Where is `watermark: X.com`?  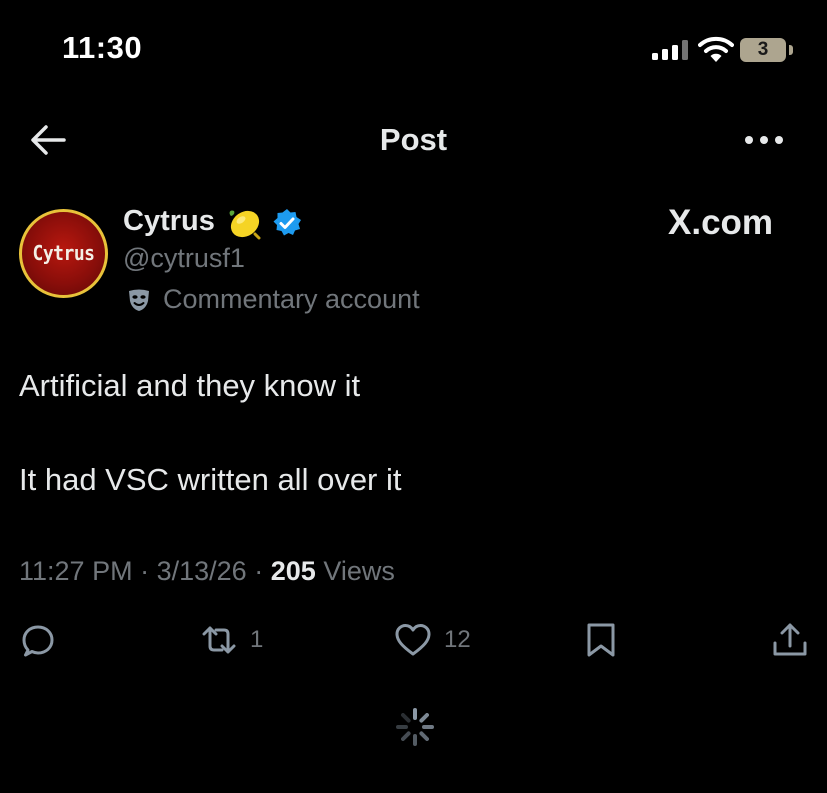
watermark: X.com is located at coordinates (721, 222).